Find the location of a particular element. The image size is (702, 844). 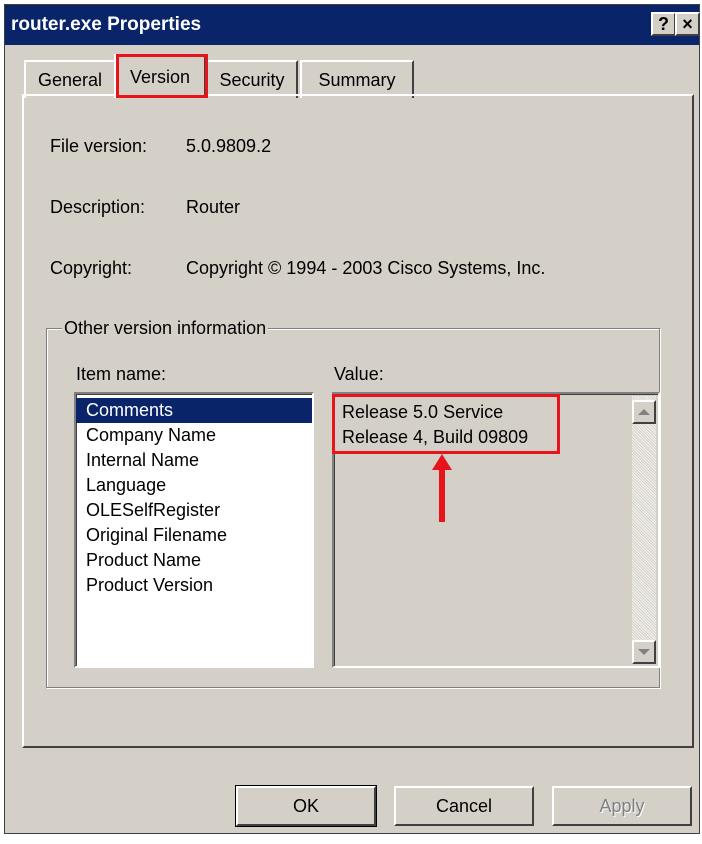

list-item-comments: Comments is located at coordinates (194, 410).